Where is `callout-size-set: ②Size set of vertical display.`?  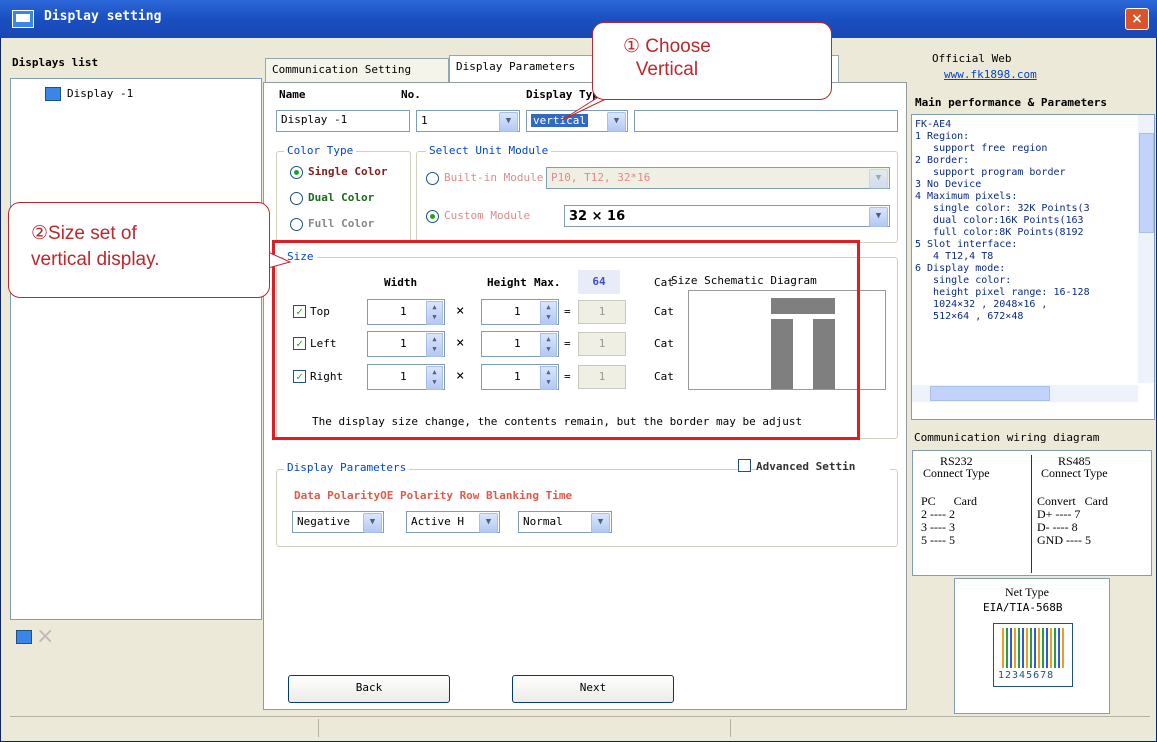
callout-size-set: ②Size set of vertical display. is located at coordinates (139, 250).